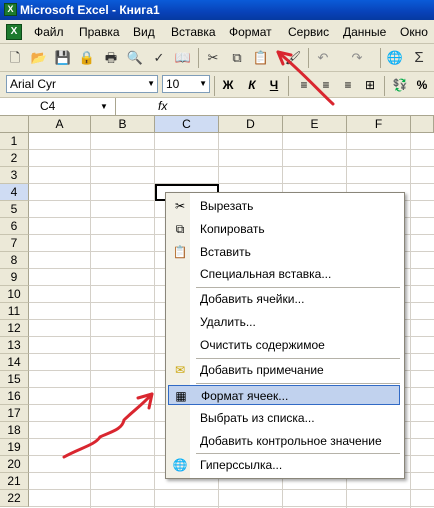 The height and width of the screenshot is (508, 434). What do you see at coordinates (348, 85) in the screenshot?
I see `align-right-icon: ≡` at bounding box center [348, 85].